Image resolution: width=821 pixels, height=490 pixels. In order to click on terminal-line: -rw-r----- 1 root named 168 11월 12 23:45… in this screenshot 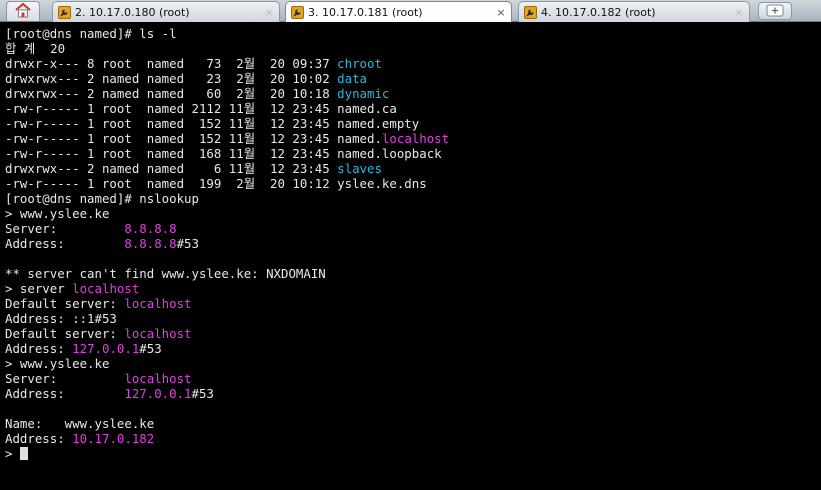, I will do `click(413, 153)`.